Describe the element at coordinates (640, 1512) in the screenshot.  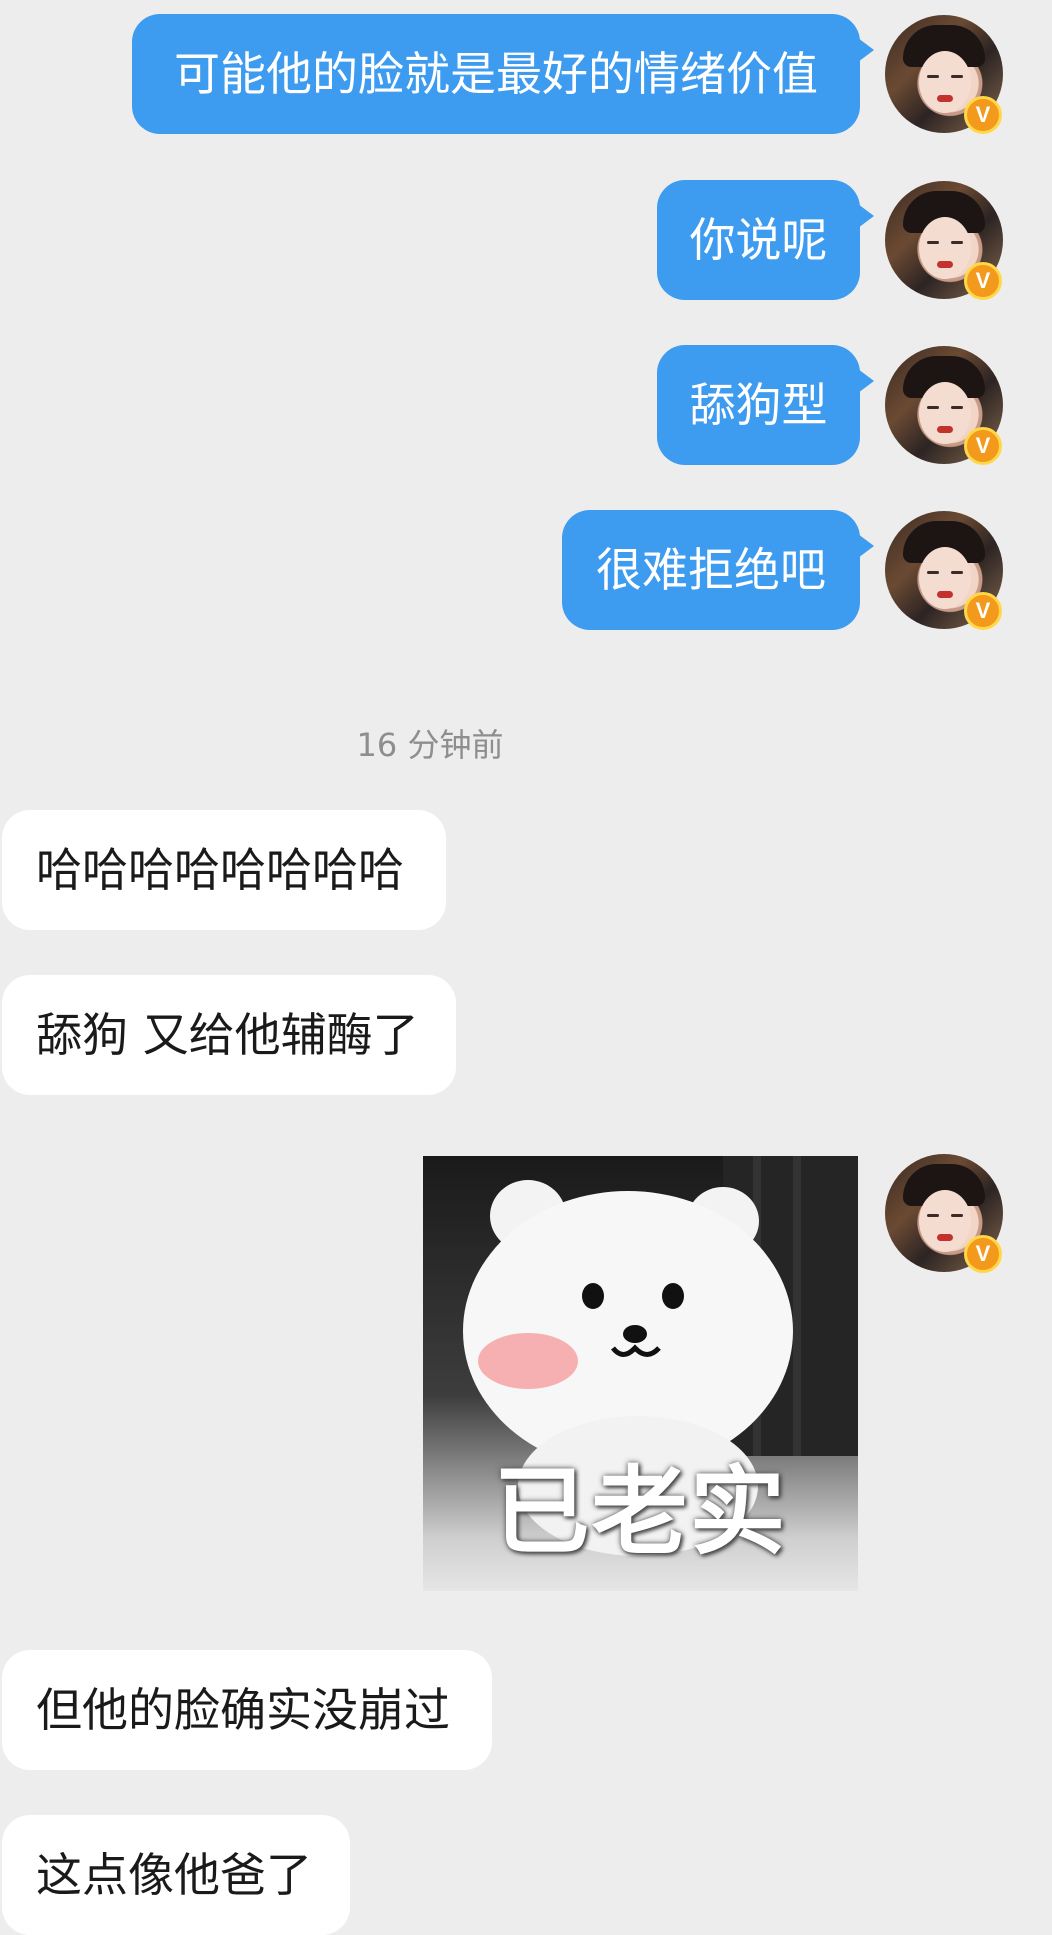
I see `sticker-caption: 已老实` at that location.